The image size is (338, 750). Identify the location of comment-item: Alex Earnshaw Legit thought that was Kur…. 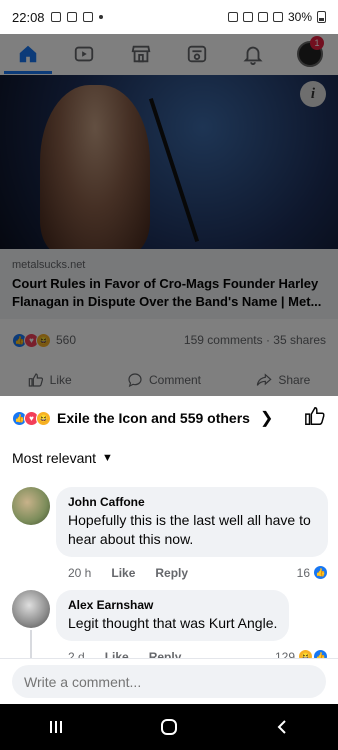
(169, 627).